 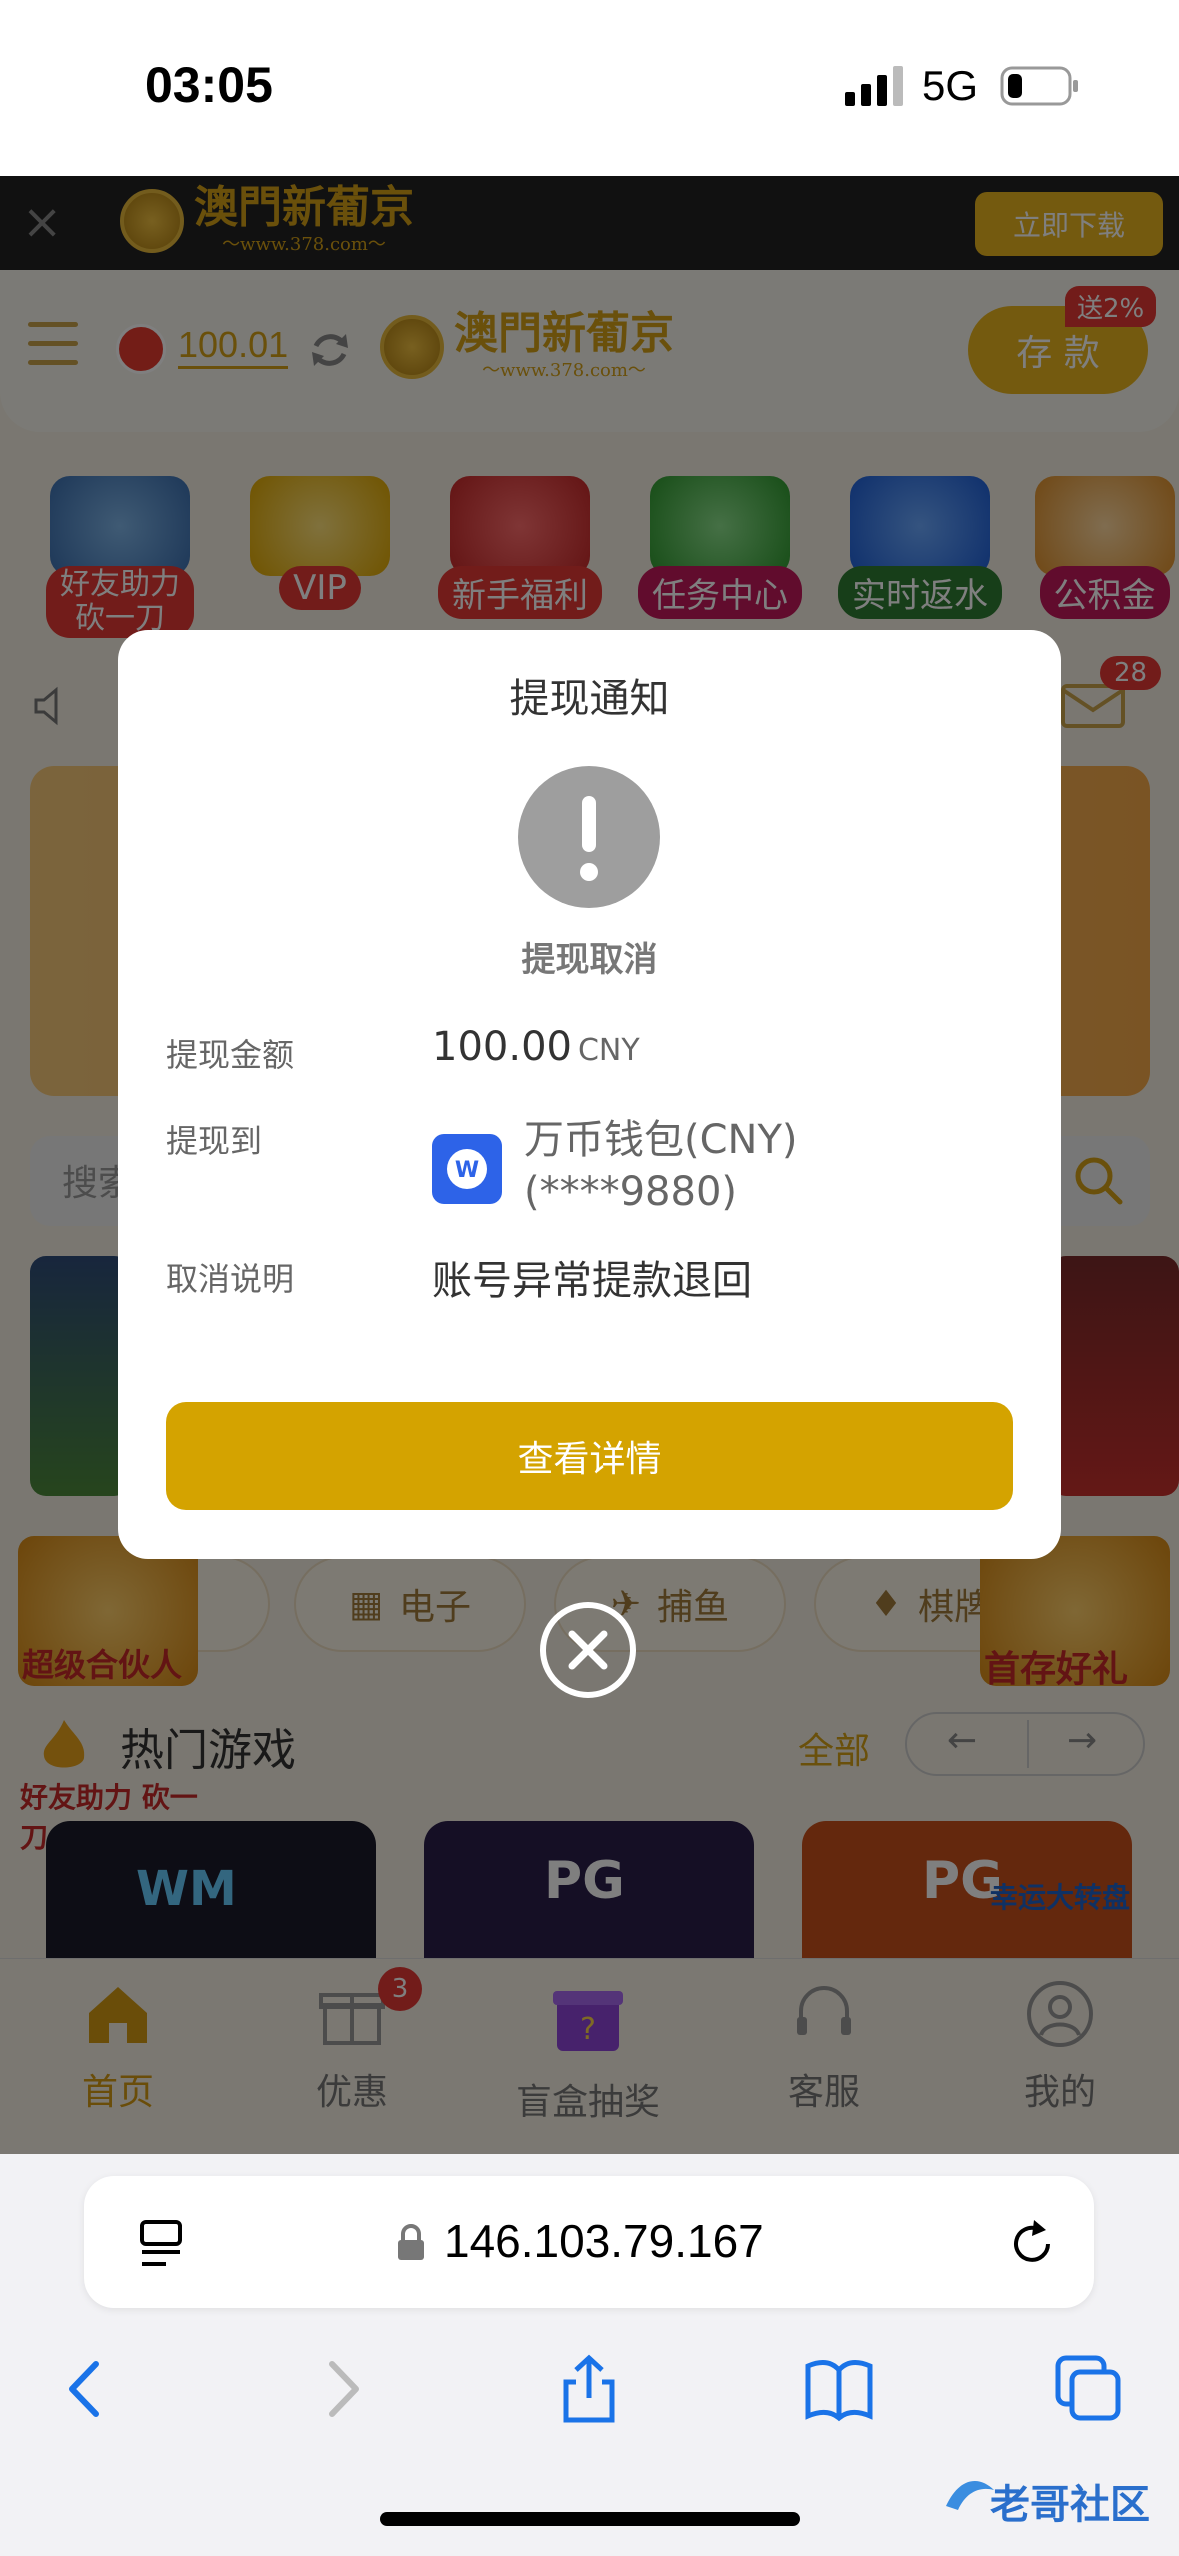 What do you see at coordinates (592, 1281) in the screenshot?
I see `reason-value: 账号异常提款退回` at bounding box center [592, 1281].